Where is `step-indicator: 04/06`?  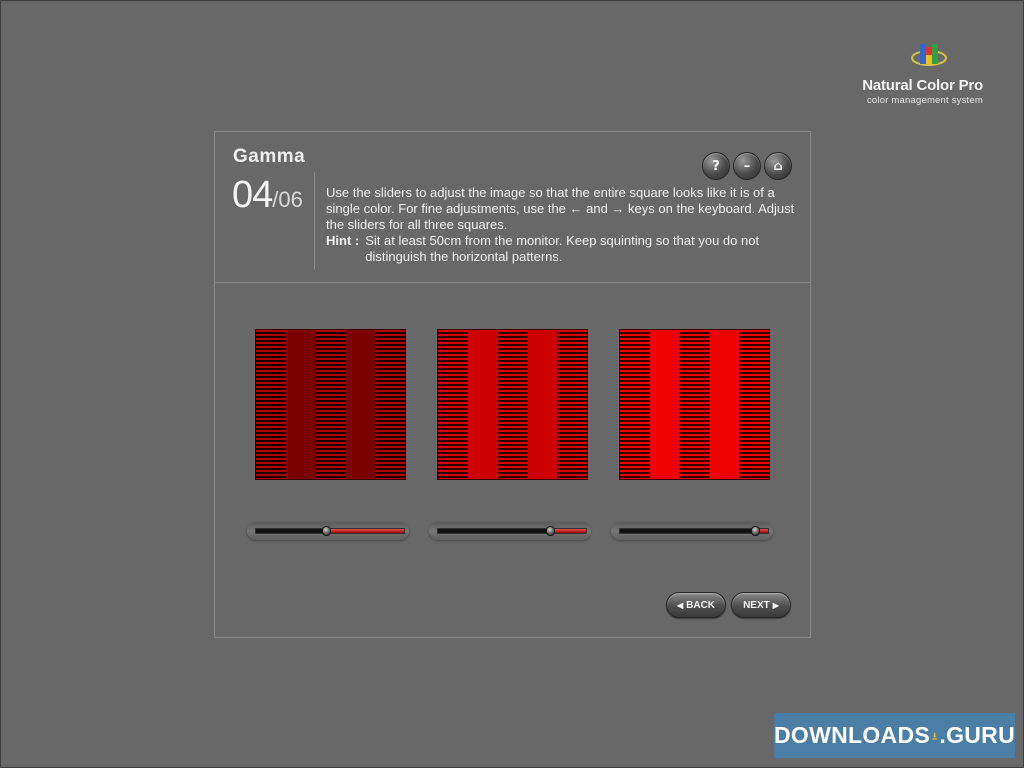 step-indicator: 04/06 is located at coordinates (267, 195).